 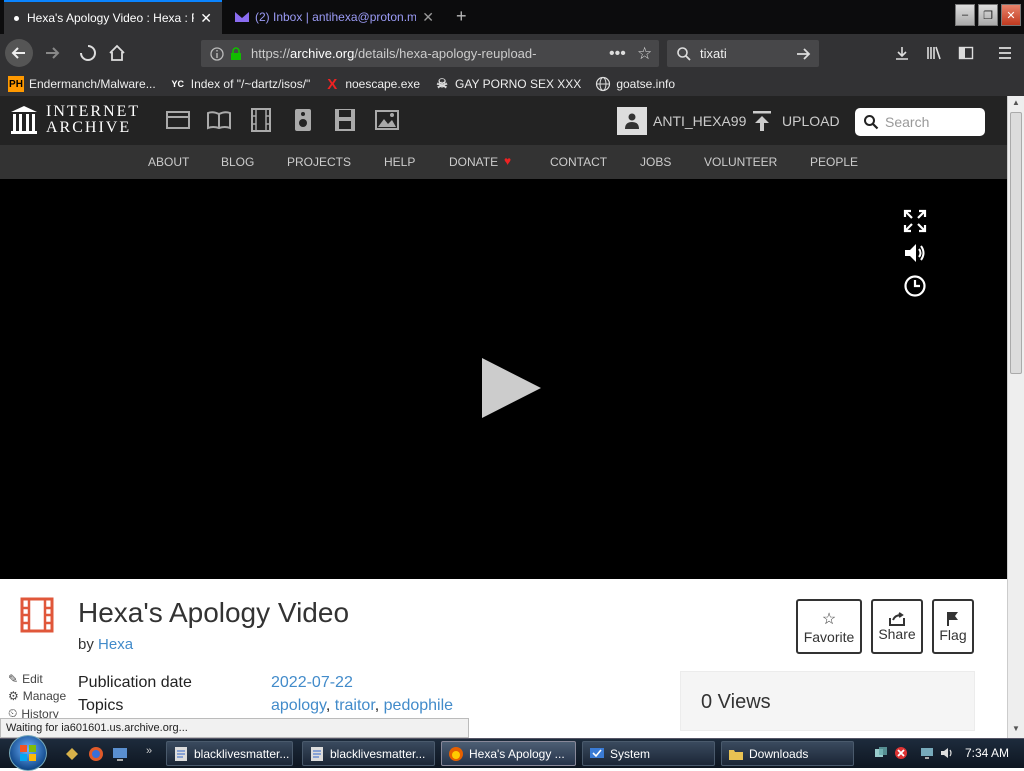 What do you see at coordinates (37, 615) in the screenshot?
I see `film-strip-icon` at bounding box center [37, 615].